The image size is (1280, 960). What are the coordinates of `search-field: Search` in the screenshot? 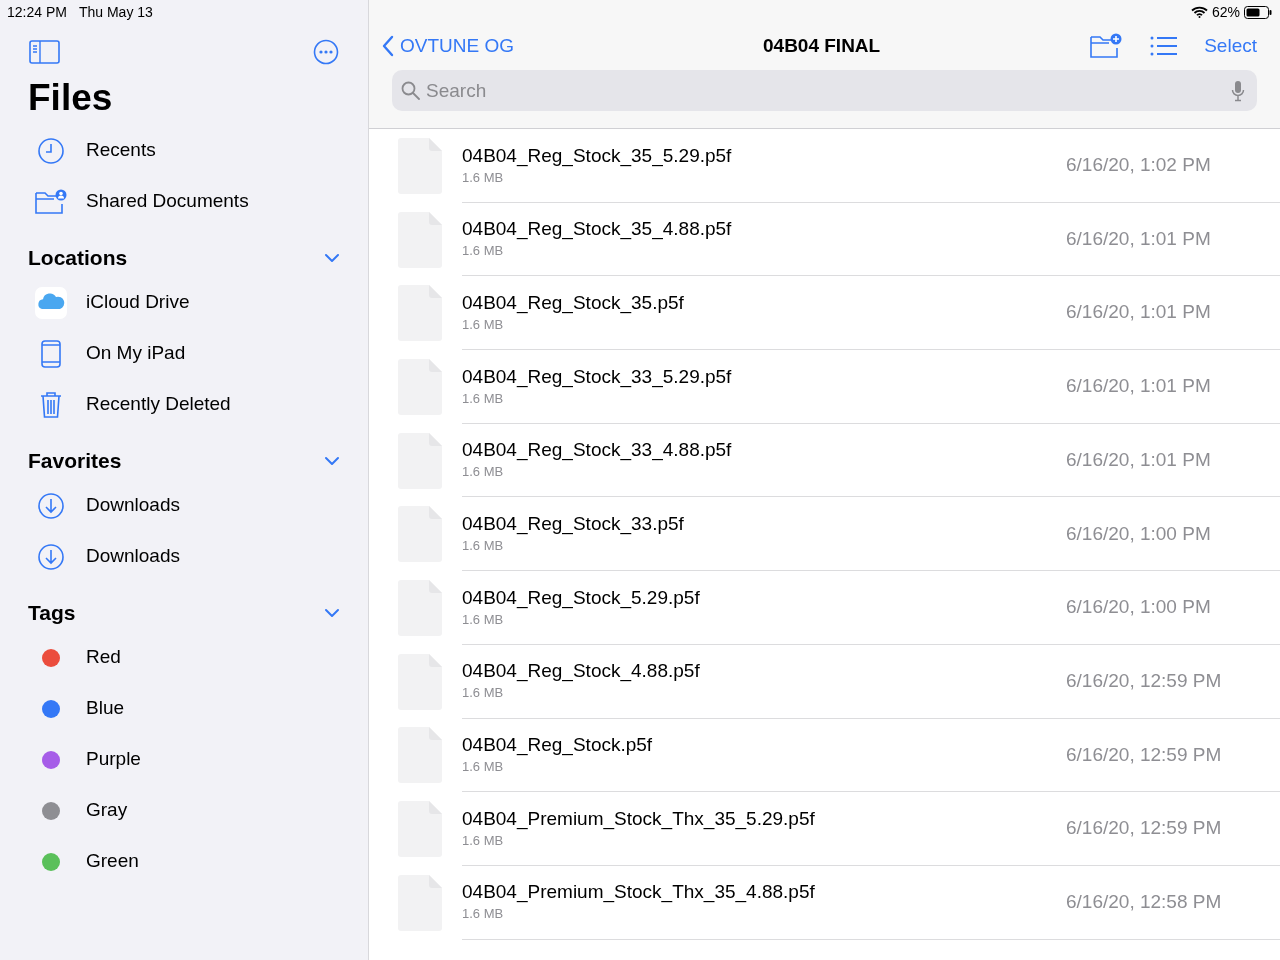 It's located at (824, 90).